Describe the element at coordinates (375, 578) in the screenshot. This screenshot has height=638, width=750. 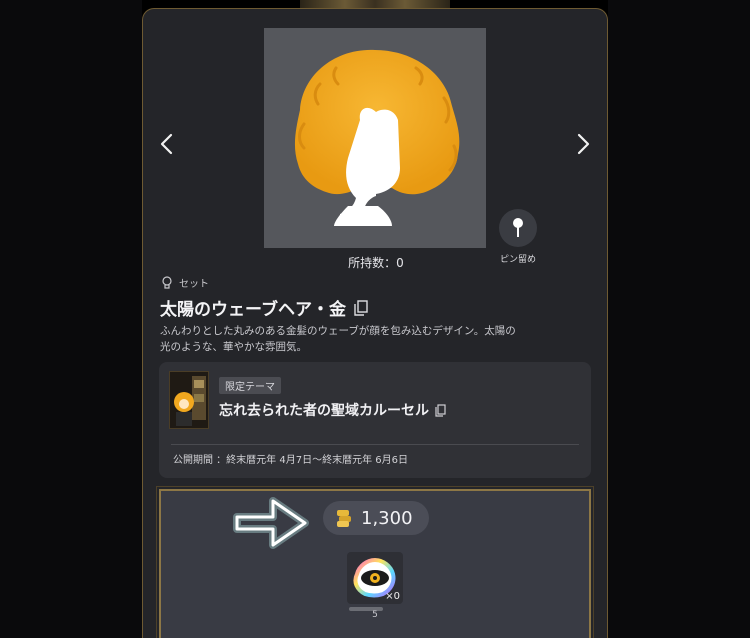
I see `reward-item: ×0` at that location.